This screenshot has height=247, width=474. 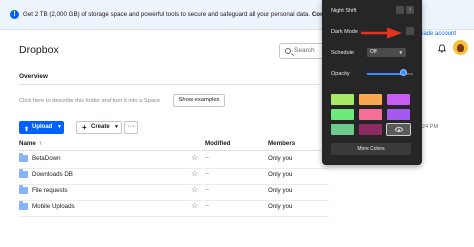 I want to click on night-shift-toggle, so click(x=400, y=10).